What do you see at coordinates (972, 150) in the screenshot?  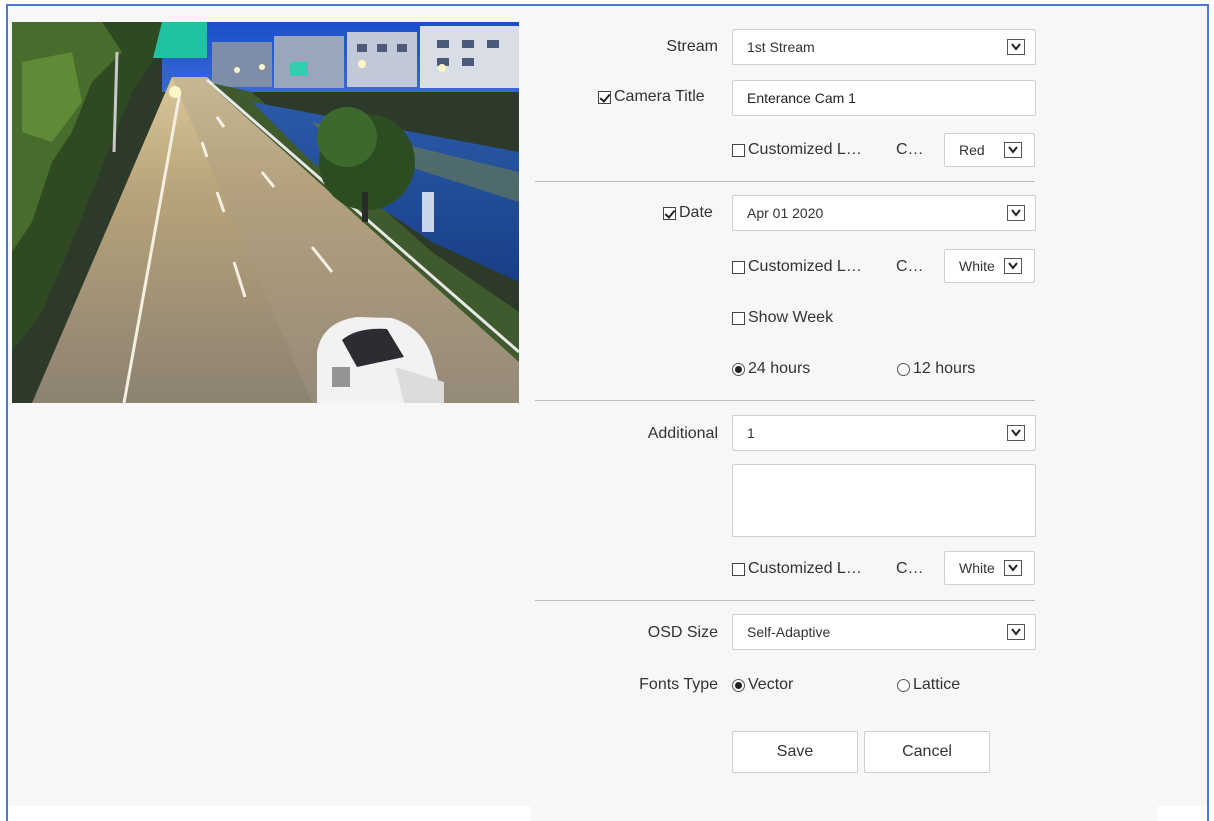 I see `camera-title-color-value: Red` at bounding box center [972, 150].